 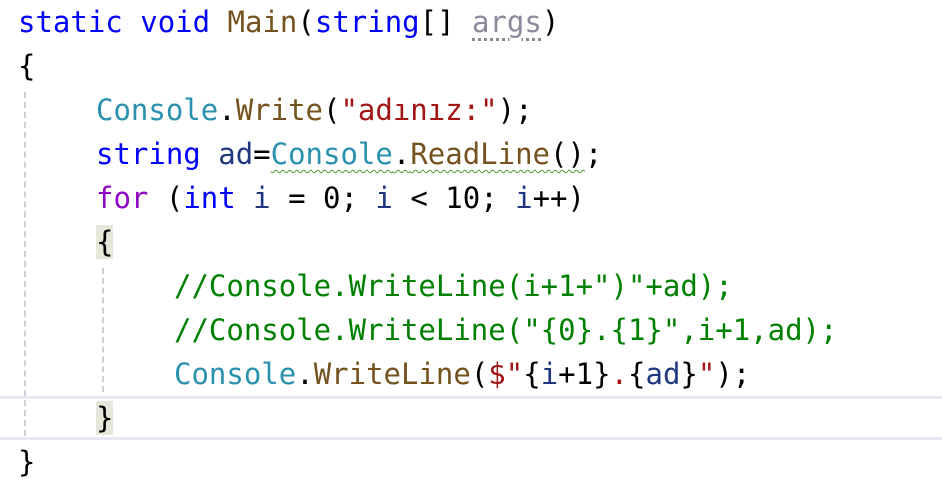 I want to click on code-token-keyword: int, so click(x=209, y=198).